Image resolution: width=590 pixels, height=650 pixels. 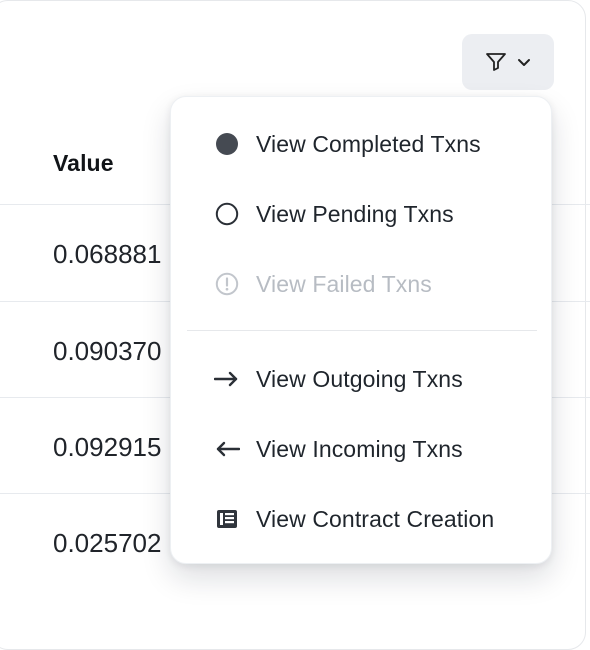 I want to click on menu-item-label: View Incoming Txns, so click(x=359, y=448).